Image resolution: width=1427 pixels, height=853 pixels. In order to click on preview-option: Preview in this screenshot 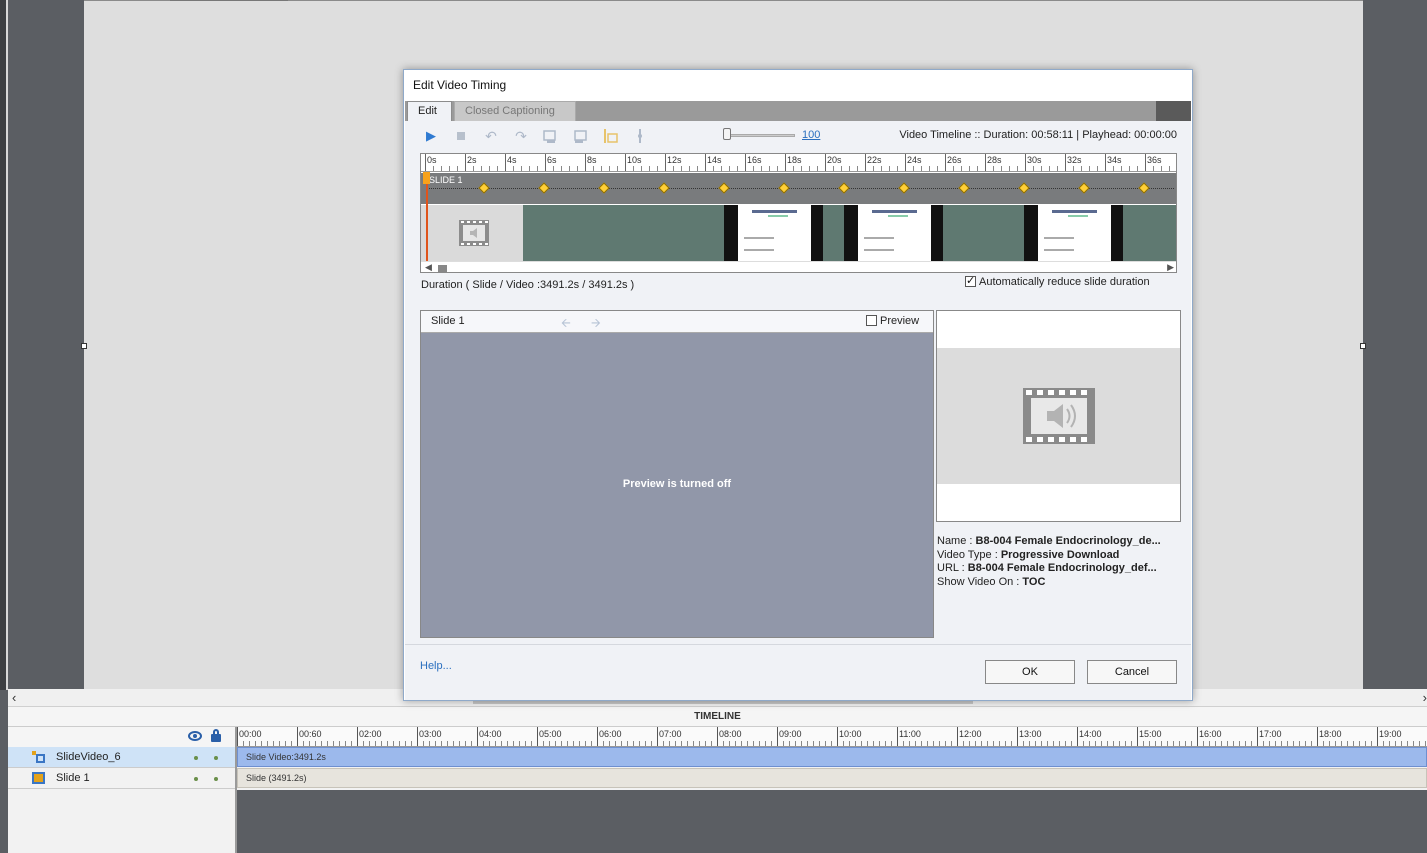, I will do `click(892, 321)`.